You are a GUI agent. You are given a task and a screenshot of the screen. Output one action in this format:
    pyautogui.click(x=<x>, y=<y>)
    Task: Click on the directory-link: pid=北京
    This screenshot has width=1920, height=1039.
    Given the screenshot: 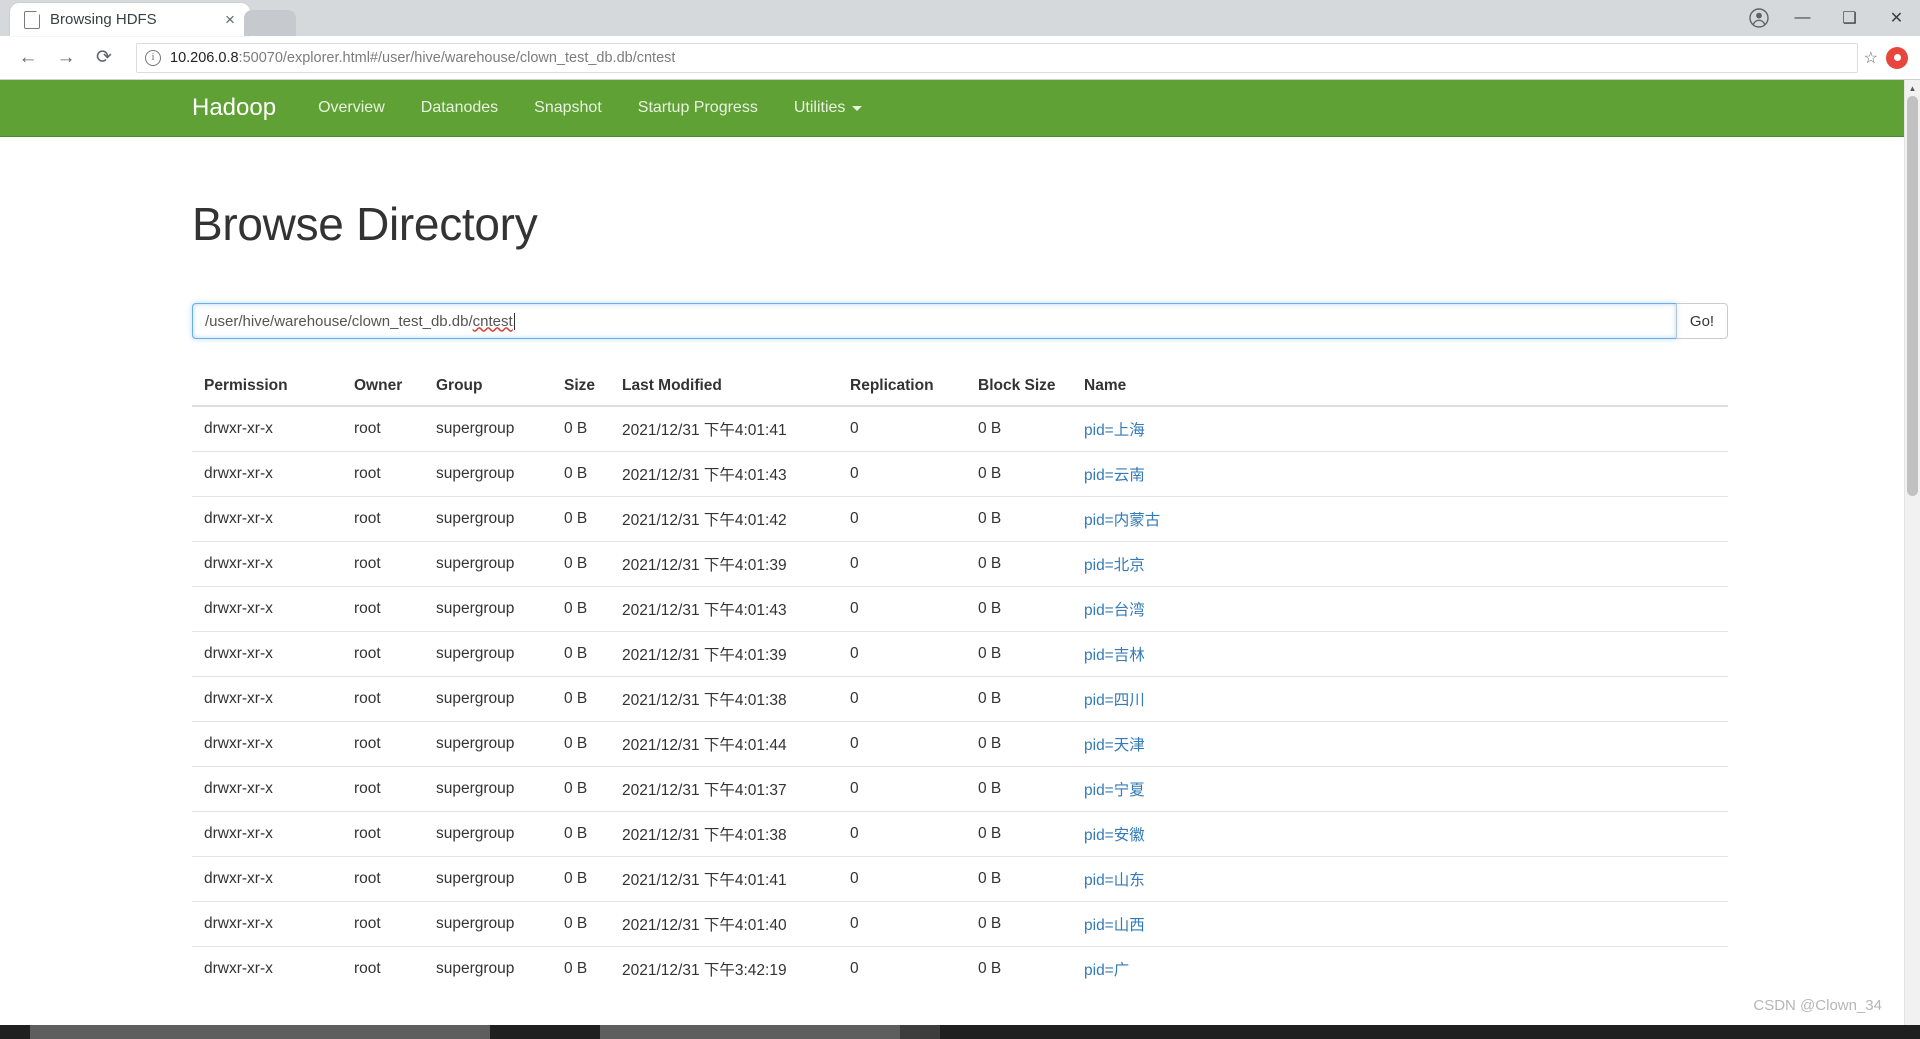 What is the action you would take?
    pyautogui.click(x=1114, y=565)
    